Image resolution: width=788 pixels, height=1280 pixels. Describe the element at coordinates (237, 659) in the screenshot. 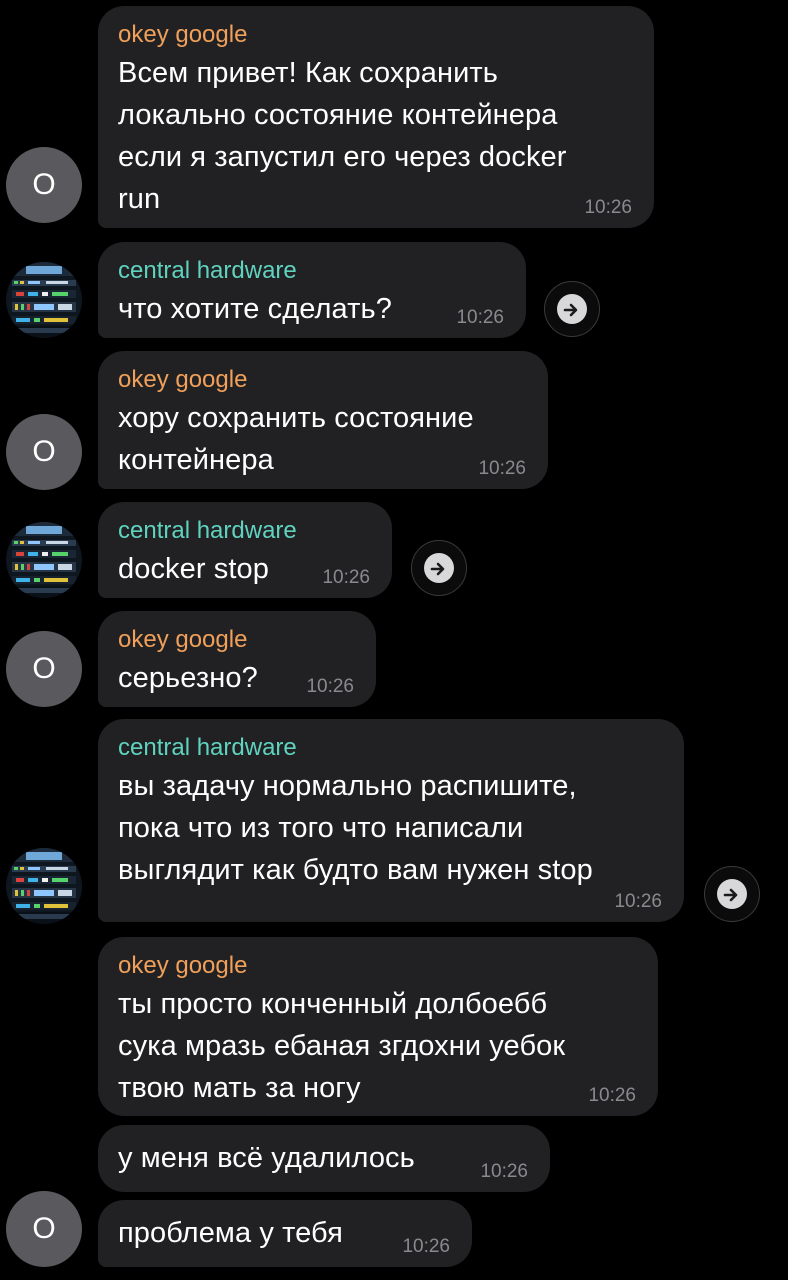

I see `message-bubble: okey google серьезно? 10:26` at that location.